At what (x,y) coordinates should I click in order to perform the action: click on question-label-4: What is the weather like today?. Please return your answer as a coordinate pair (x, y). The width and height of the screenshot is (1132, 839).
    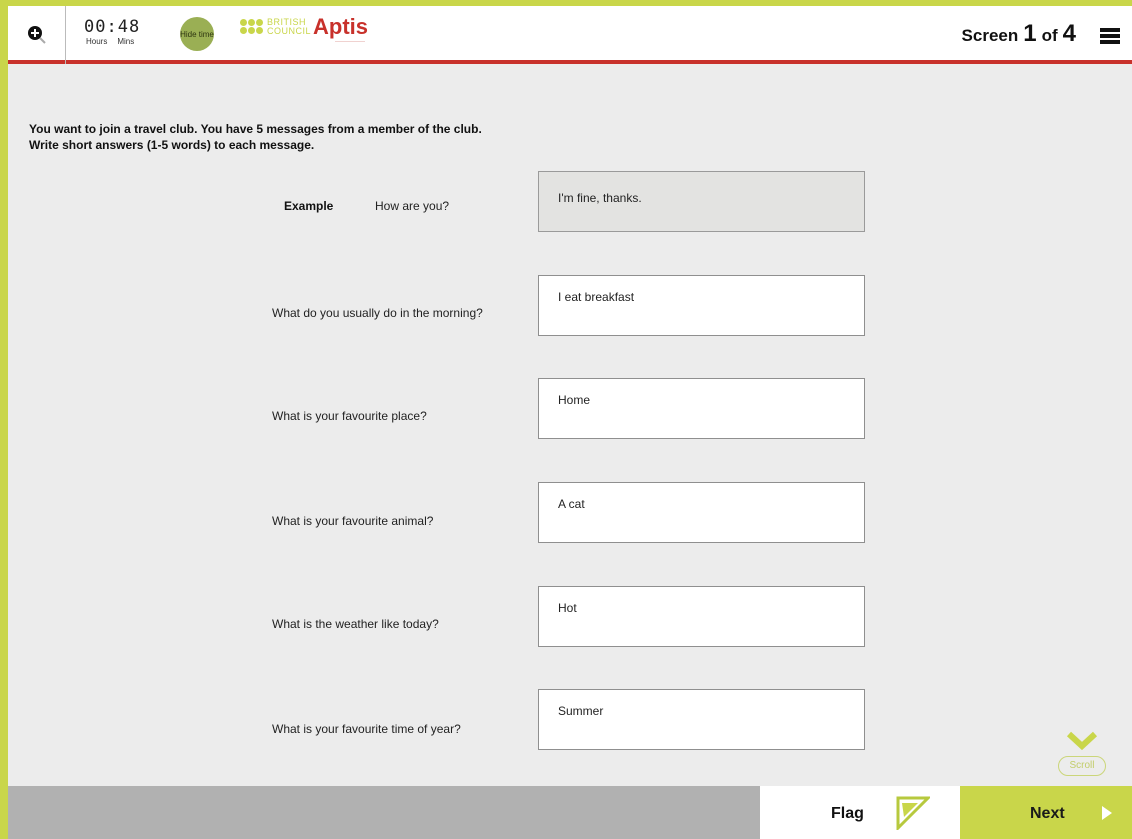
    Looking at the image, I should click on (355, 624).